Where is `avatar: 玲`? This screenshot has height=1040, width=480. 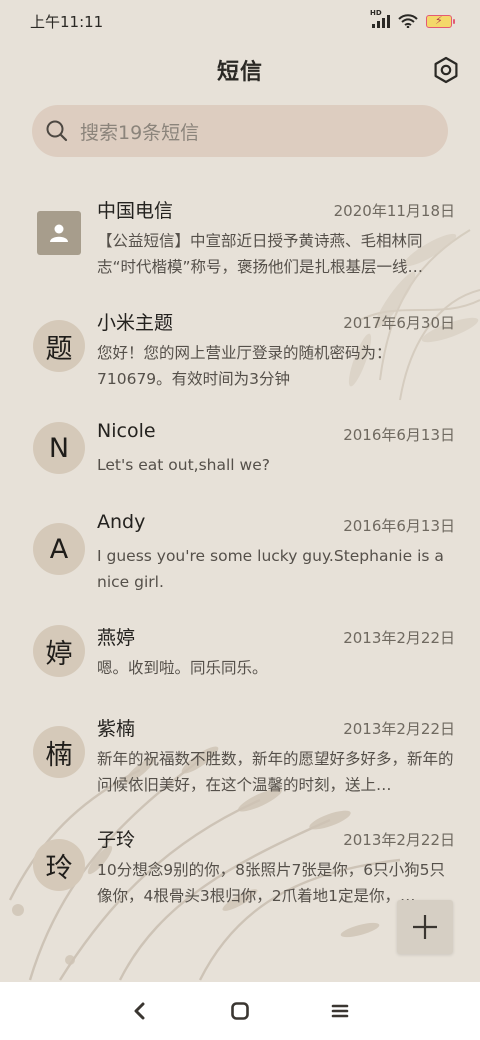
avatar: 玲 is located at coordinates (59, 865).